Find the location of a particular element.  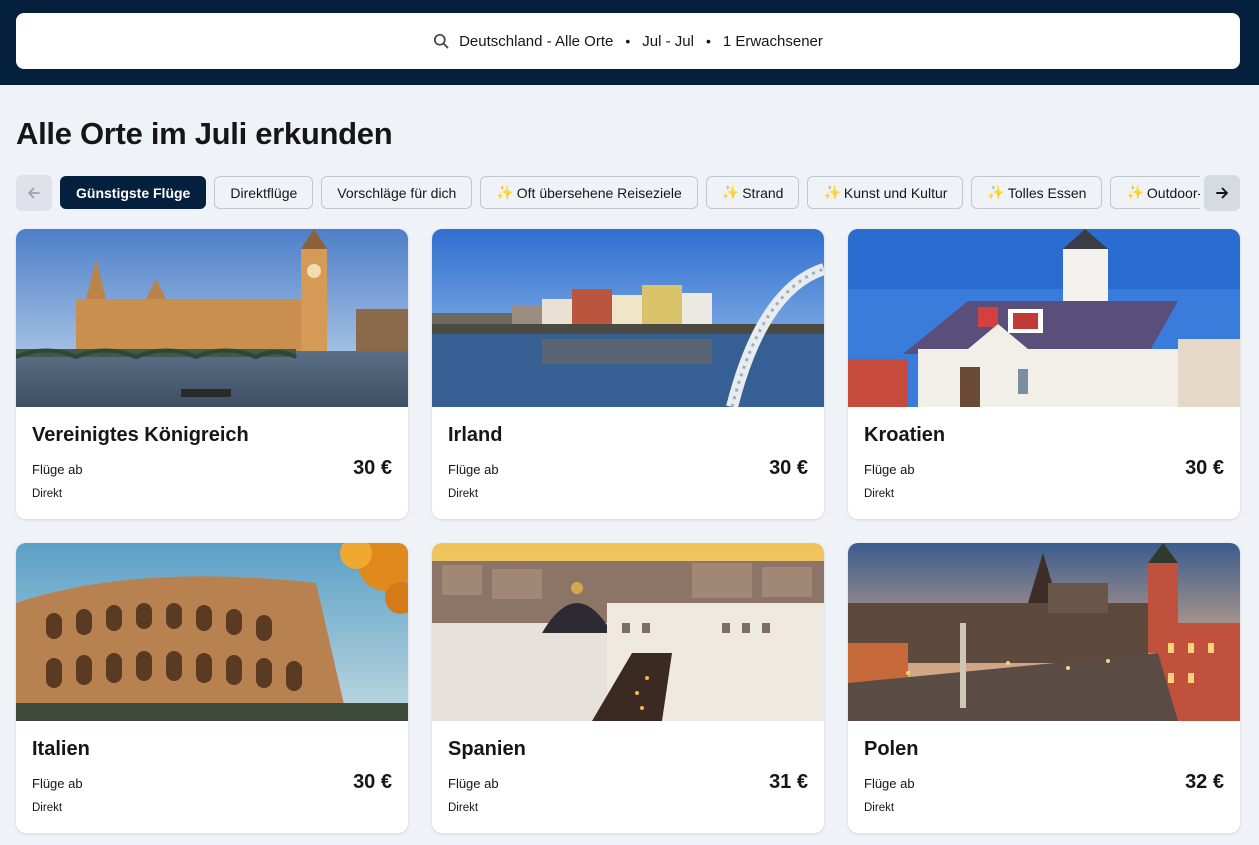

destination-card: Irland Flüge ab 30 € Direkt is located at coordinates (628, 374).